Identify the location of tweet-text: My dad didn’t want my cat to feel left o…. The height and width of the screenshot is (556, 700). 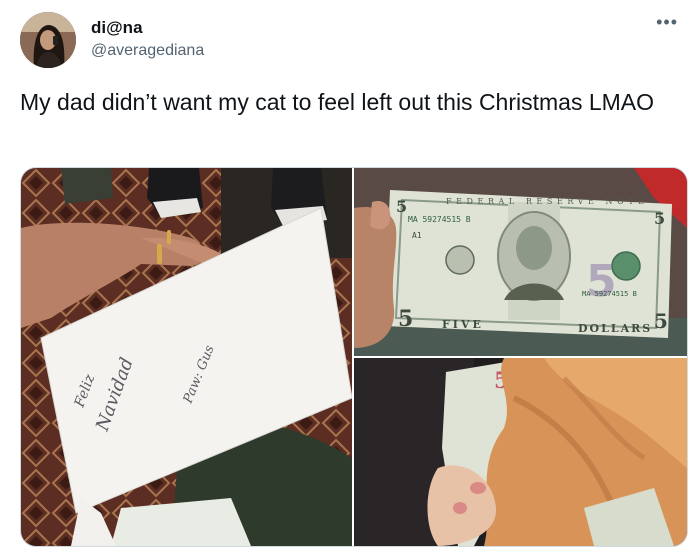
(337, 102).